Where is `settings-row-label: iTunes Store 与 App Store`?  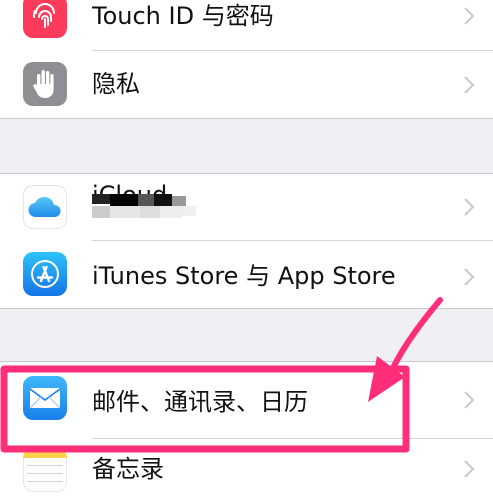 settings-row-label: iTunes Store 与 App Store is located at coordinates (244, 276).